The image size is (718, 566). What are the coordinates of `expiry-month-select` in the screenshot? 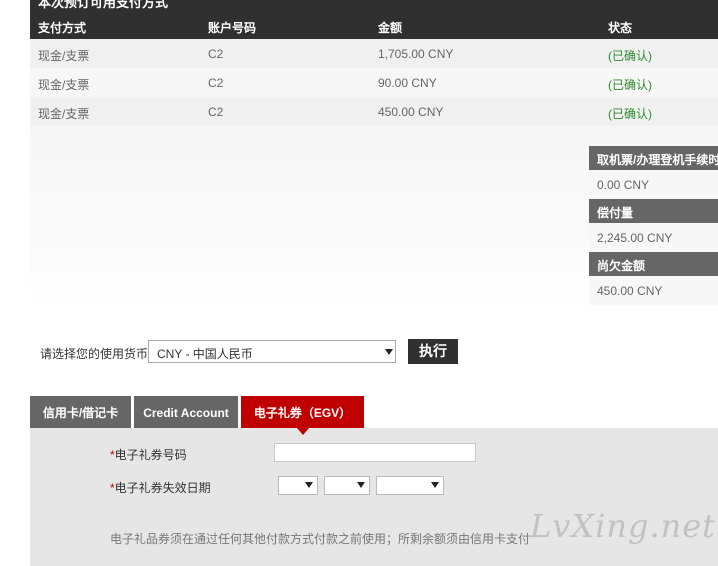 It's located at (347, 485).